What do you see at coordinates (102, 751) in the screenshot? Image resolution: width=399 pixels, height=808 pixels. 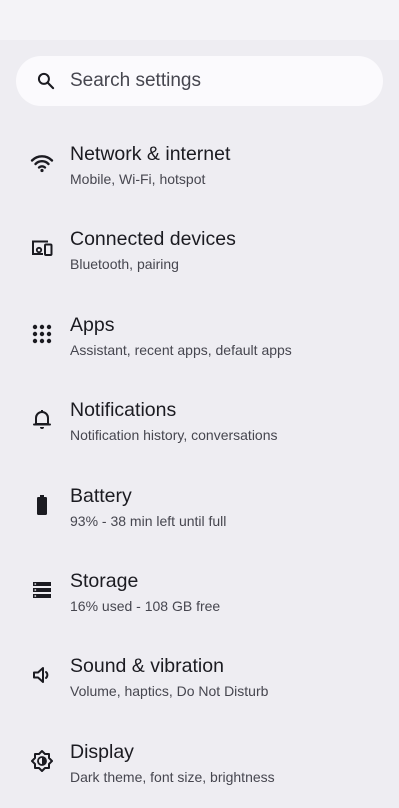 I see `item-title: Display` at bounding box center [102, 751].